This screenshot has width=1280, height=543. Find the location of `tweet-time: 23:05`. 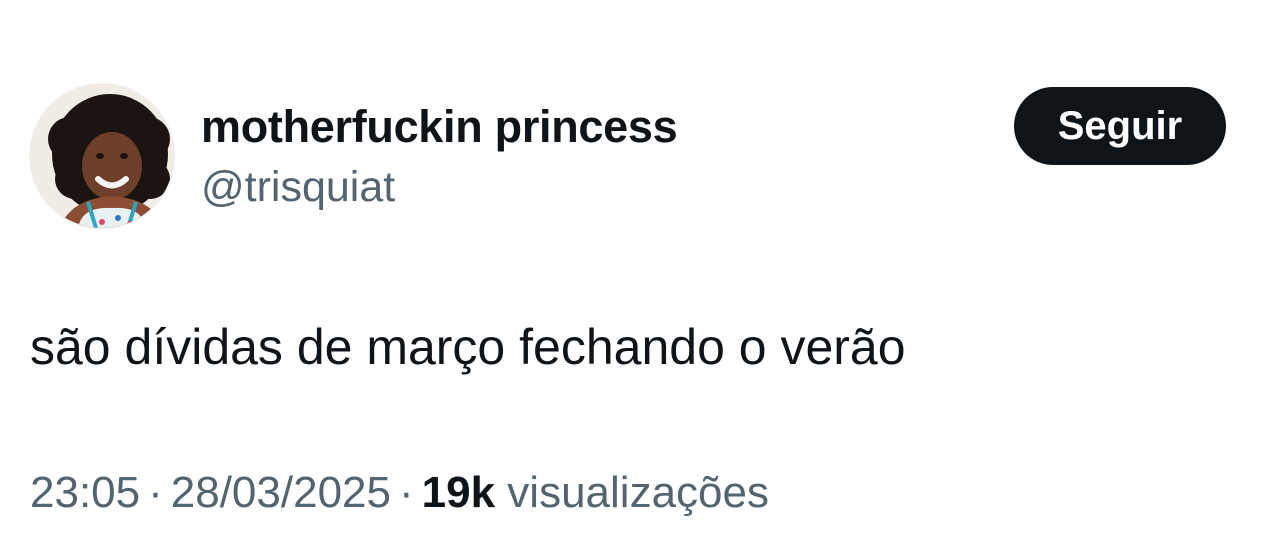

tweet-time: 23:05 is located at coordinates (85, 492).